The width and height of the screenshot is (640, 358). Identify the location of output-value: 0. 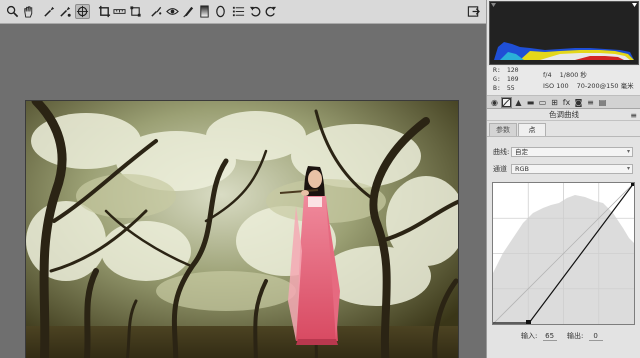
(595, 336).